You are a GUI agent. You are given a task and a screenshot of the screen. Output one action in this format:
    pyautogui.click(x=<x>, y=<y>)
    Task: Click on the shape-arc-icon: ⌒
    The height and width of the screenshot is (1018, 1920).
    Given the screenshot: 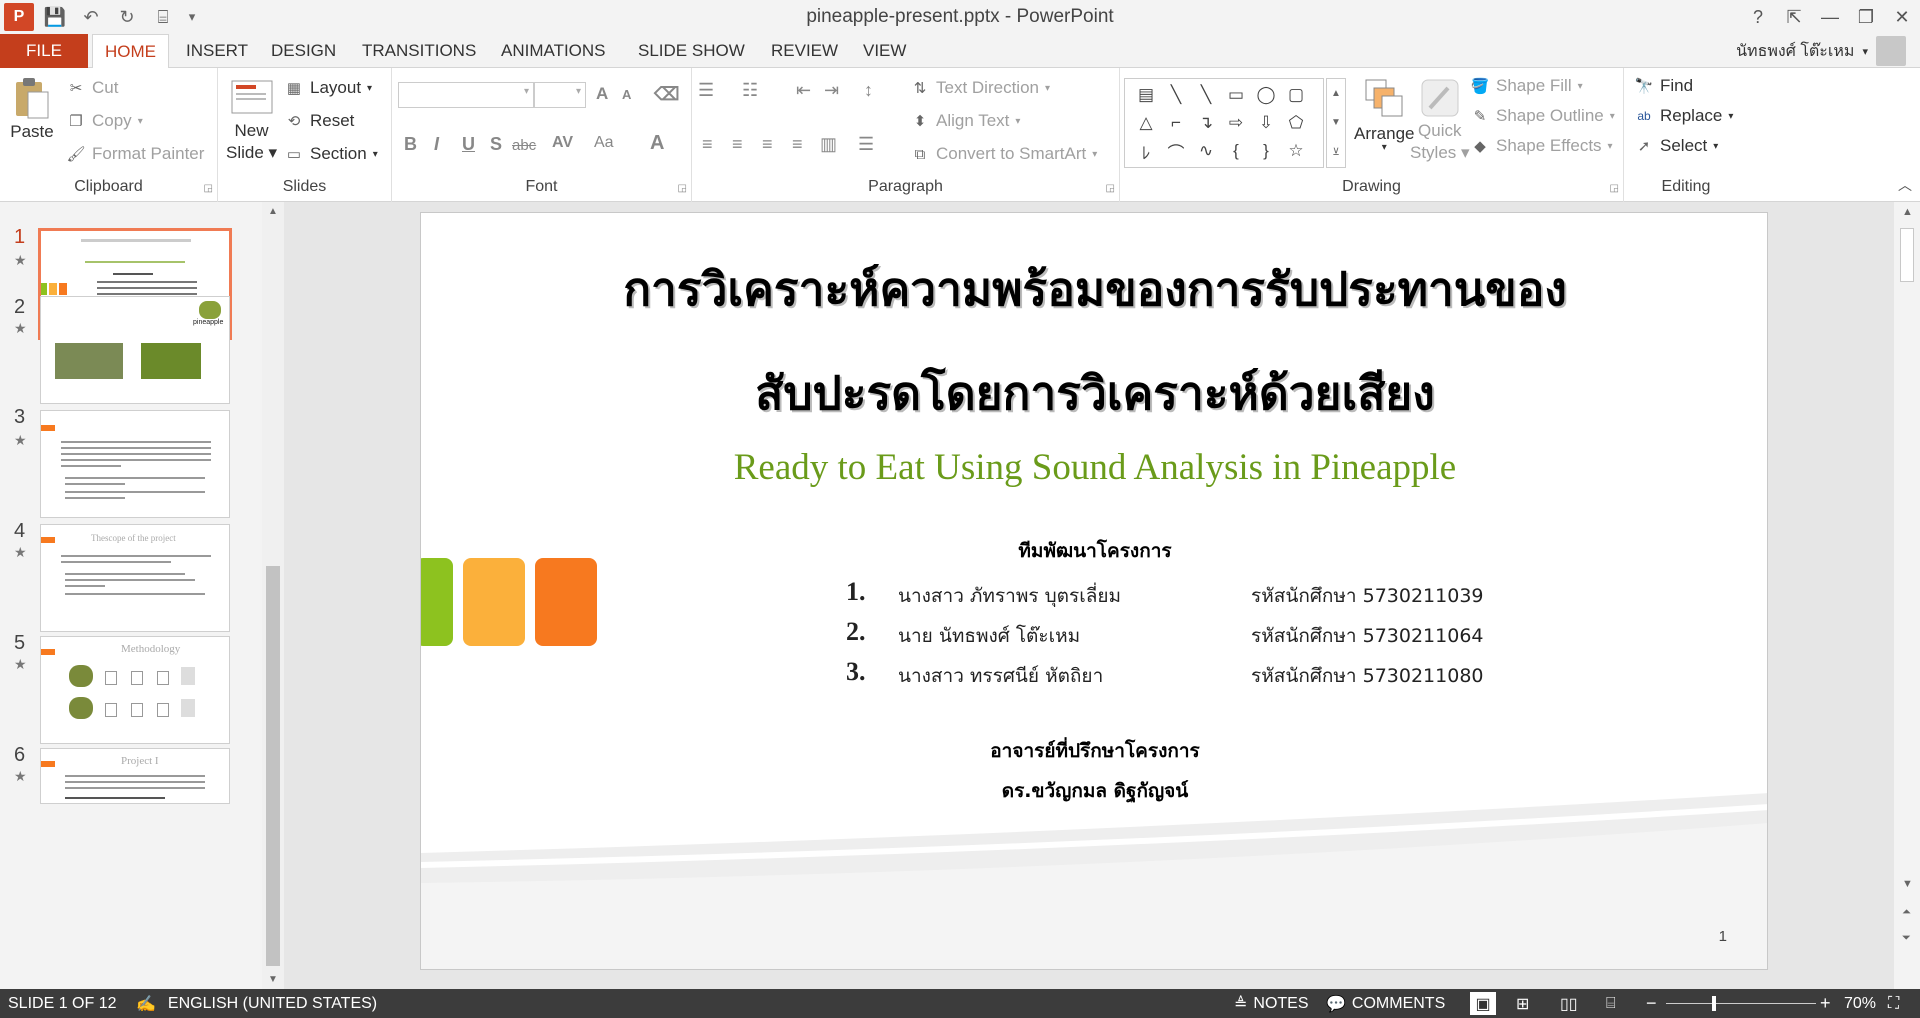 What is the action you would take?
    pyautogui.click(x=1176, y=151)
    